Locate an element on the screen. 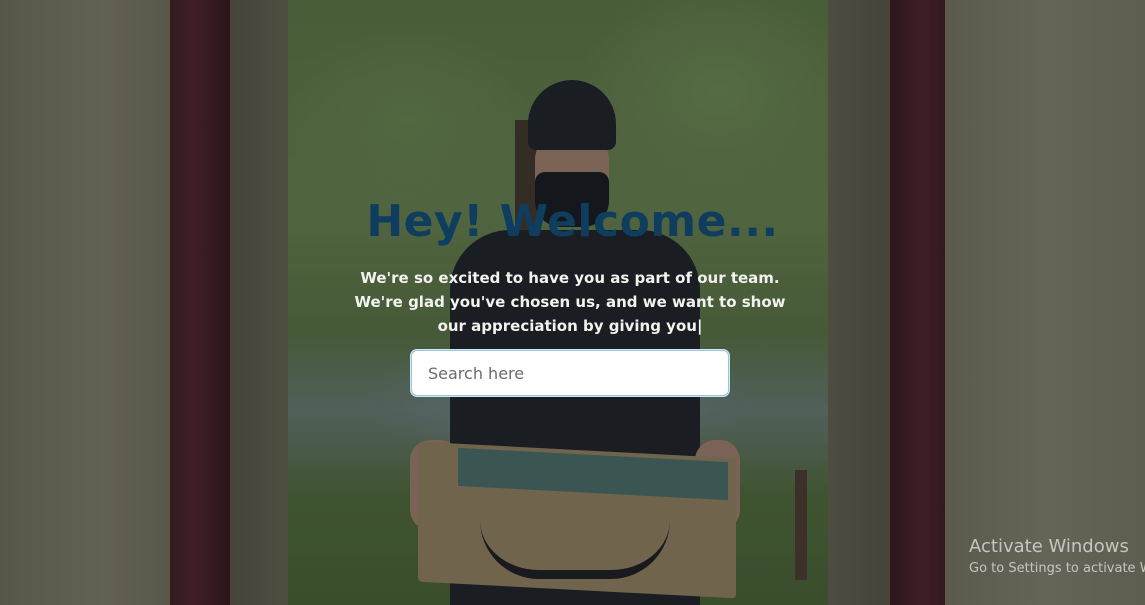 The height and width of the screenshot is (605, 1145). watermark-title: Activate Windows is located at coordinates (1049, 546).